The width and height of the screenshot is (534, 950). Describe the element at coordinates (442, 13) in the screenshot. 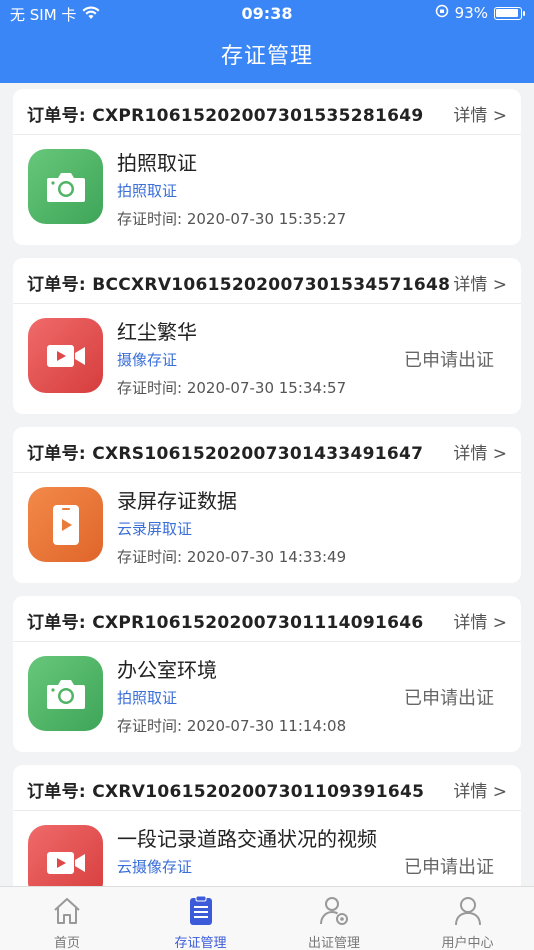

I see `rotation-lock-icon` at that location.